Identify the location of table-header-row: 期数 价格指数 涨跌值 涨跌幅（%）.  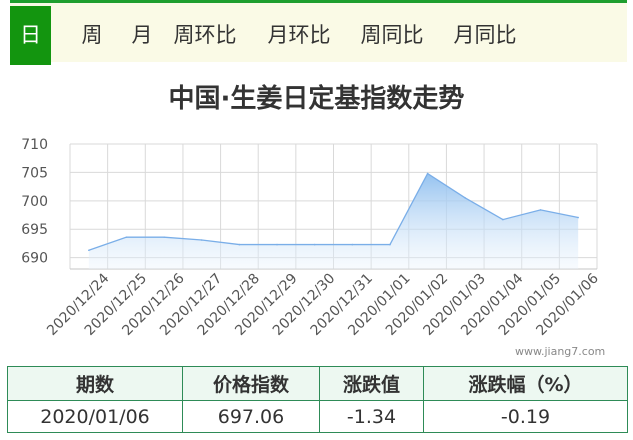
(317, 383).